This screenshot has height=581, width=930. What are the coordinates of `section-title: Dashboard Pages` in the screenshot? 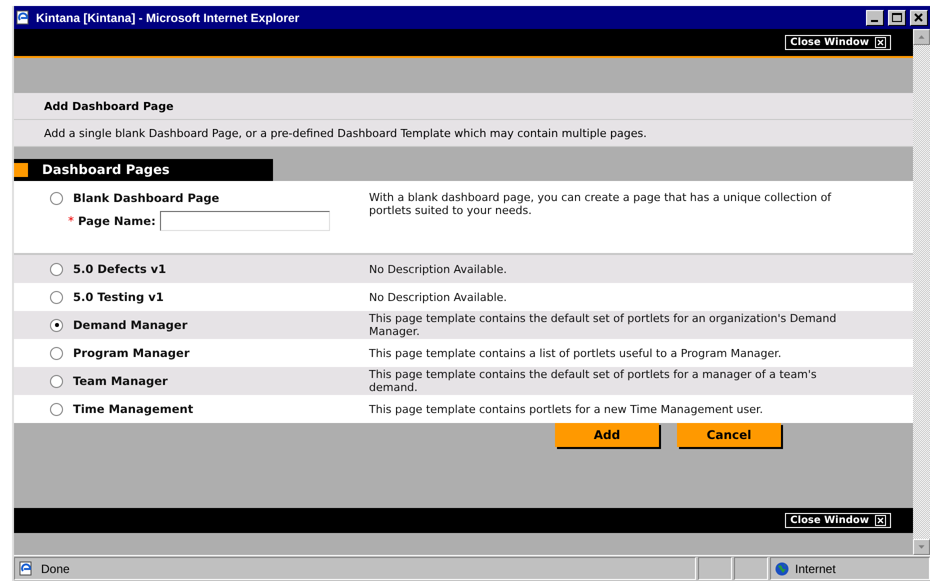 It's located at (106, 170).